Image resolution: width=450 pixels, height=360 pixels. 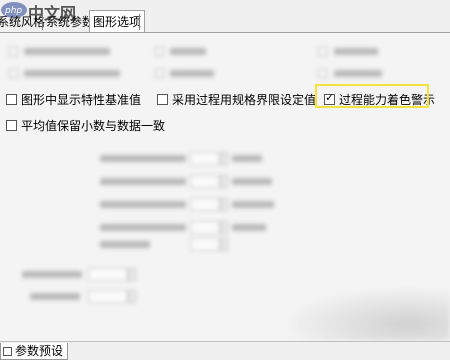 What do you see at coordinates (81, 100) in the screenshot?
I see `show-spec-baseline-label: 图形中显示特性基准值` at bounding box center [81, 100].